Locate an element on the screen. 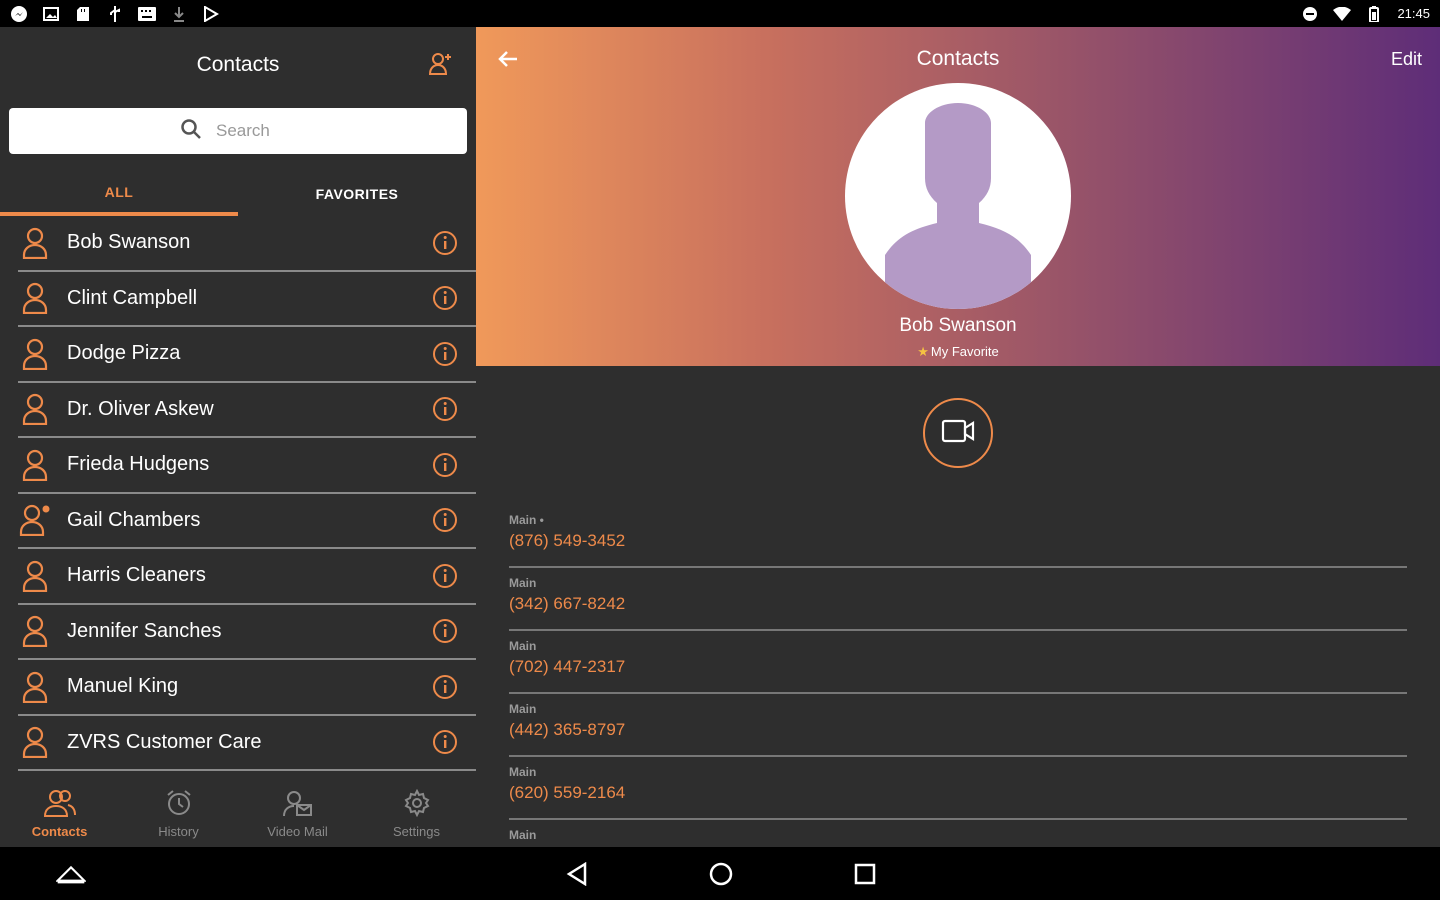  page-title: Contacts is located at coordinates (238, 64).